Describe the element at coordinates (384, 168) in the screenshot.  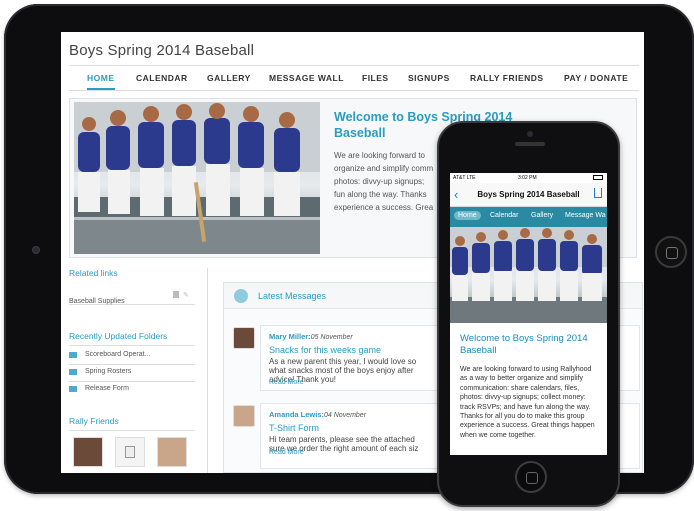
I see `welcome-line: organize and simplify comm` at that location.